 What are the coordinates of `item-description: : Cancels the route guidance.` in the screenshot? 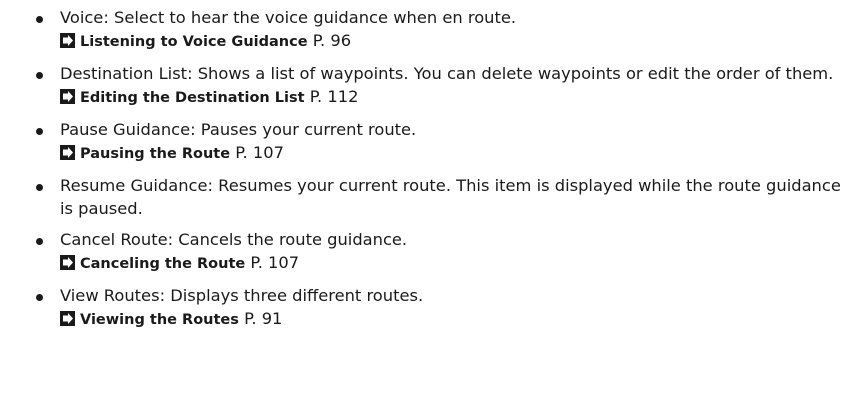 It's located at (287, 239).